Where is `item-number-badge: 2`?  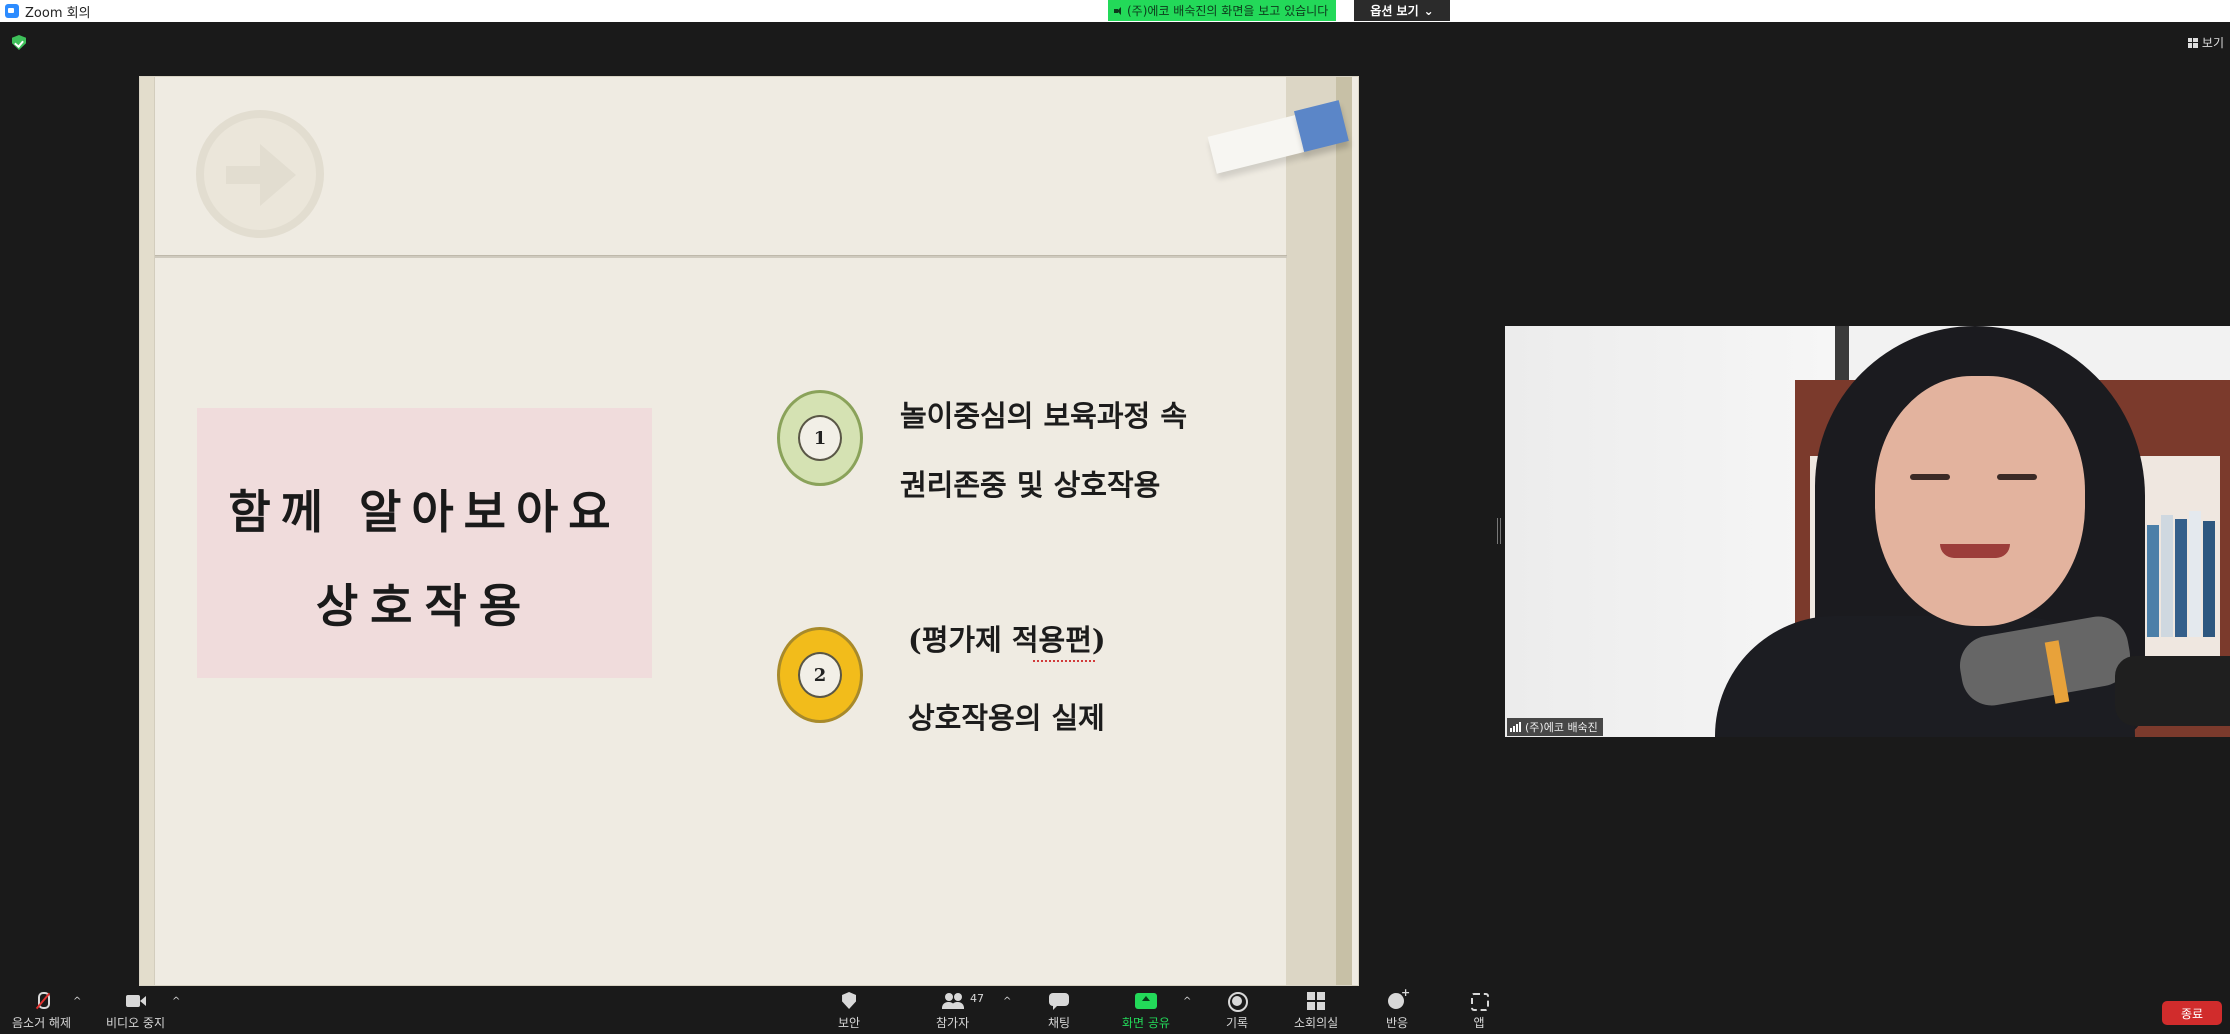 item-number-badge: 2 is located at coordinates (820, 675).